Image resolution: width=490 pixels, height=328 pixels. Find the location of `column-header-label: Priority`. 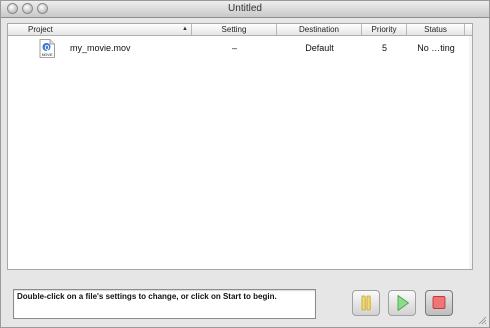

column-header-label: Priority is located at coordinates (384, 29).